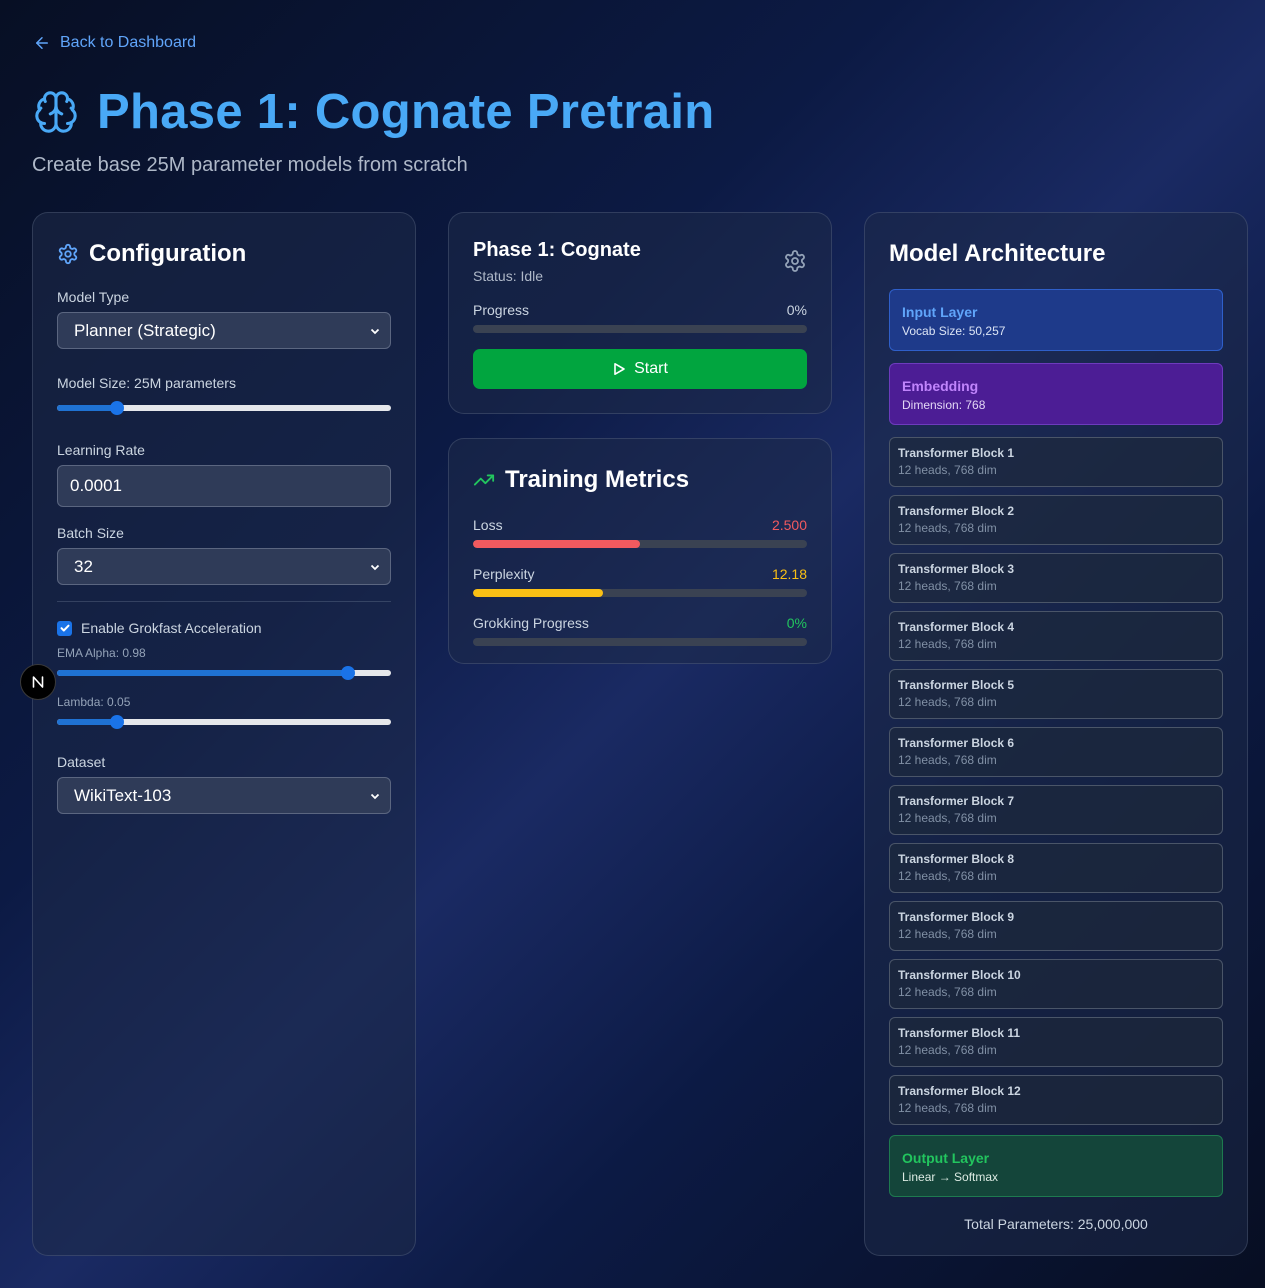 The height and width of the screenshot is (1288, 1265). What do you see at coordinates (224, 722) in the screenshot?
I see `lambda-slider` at bounding box center [224, 722].